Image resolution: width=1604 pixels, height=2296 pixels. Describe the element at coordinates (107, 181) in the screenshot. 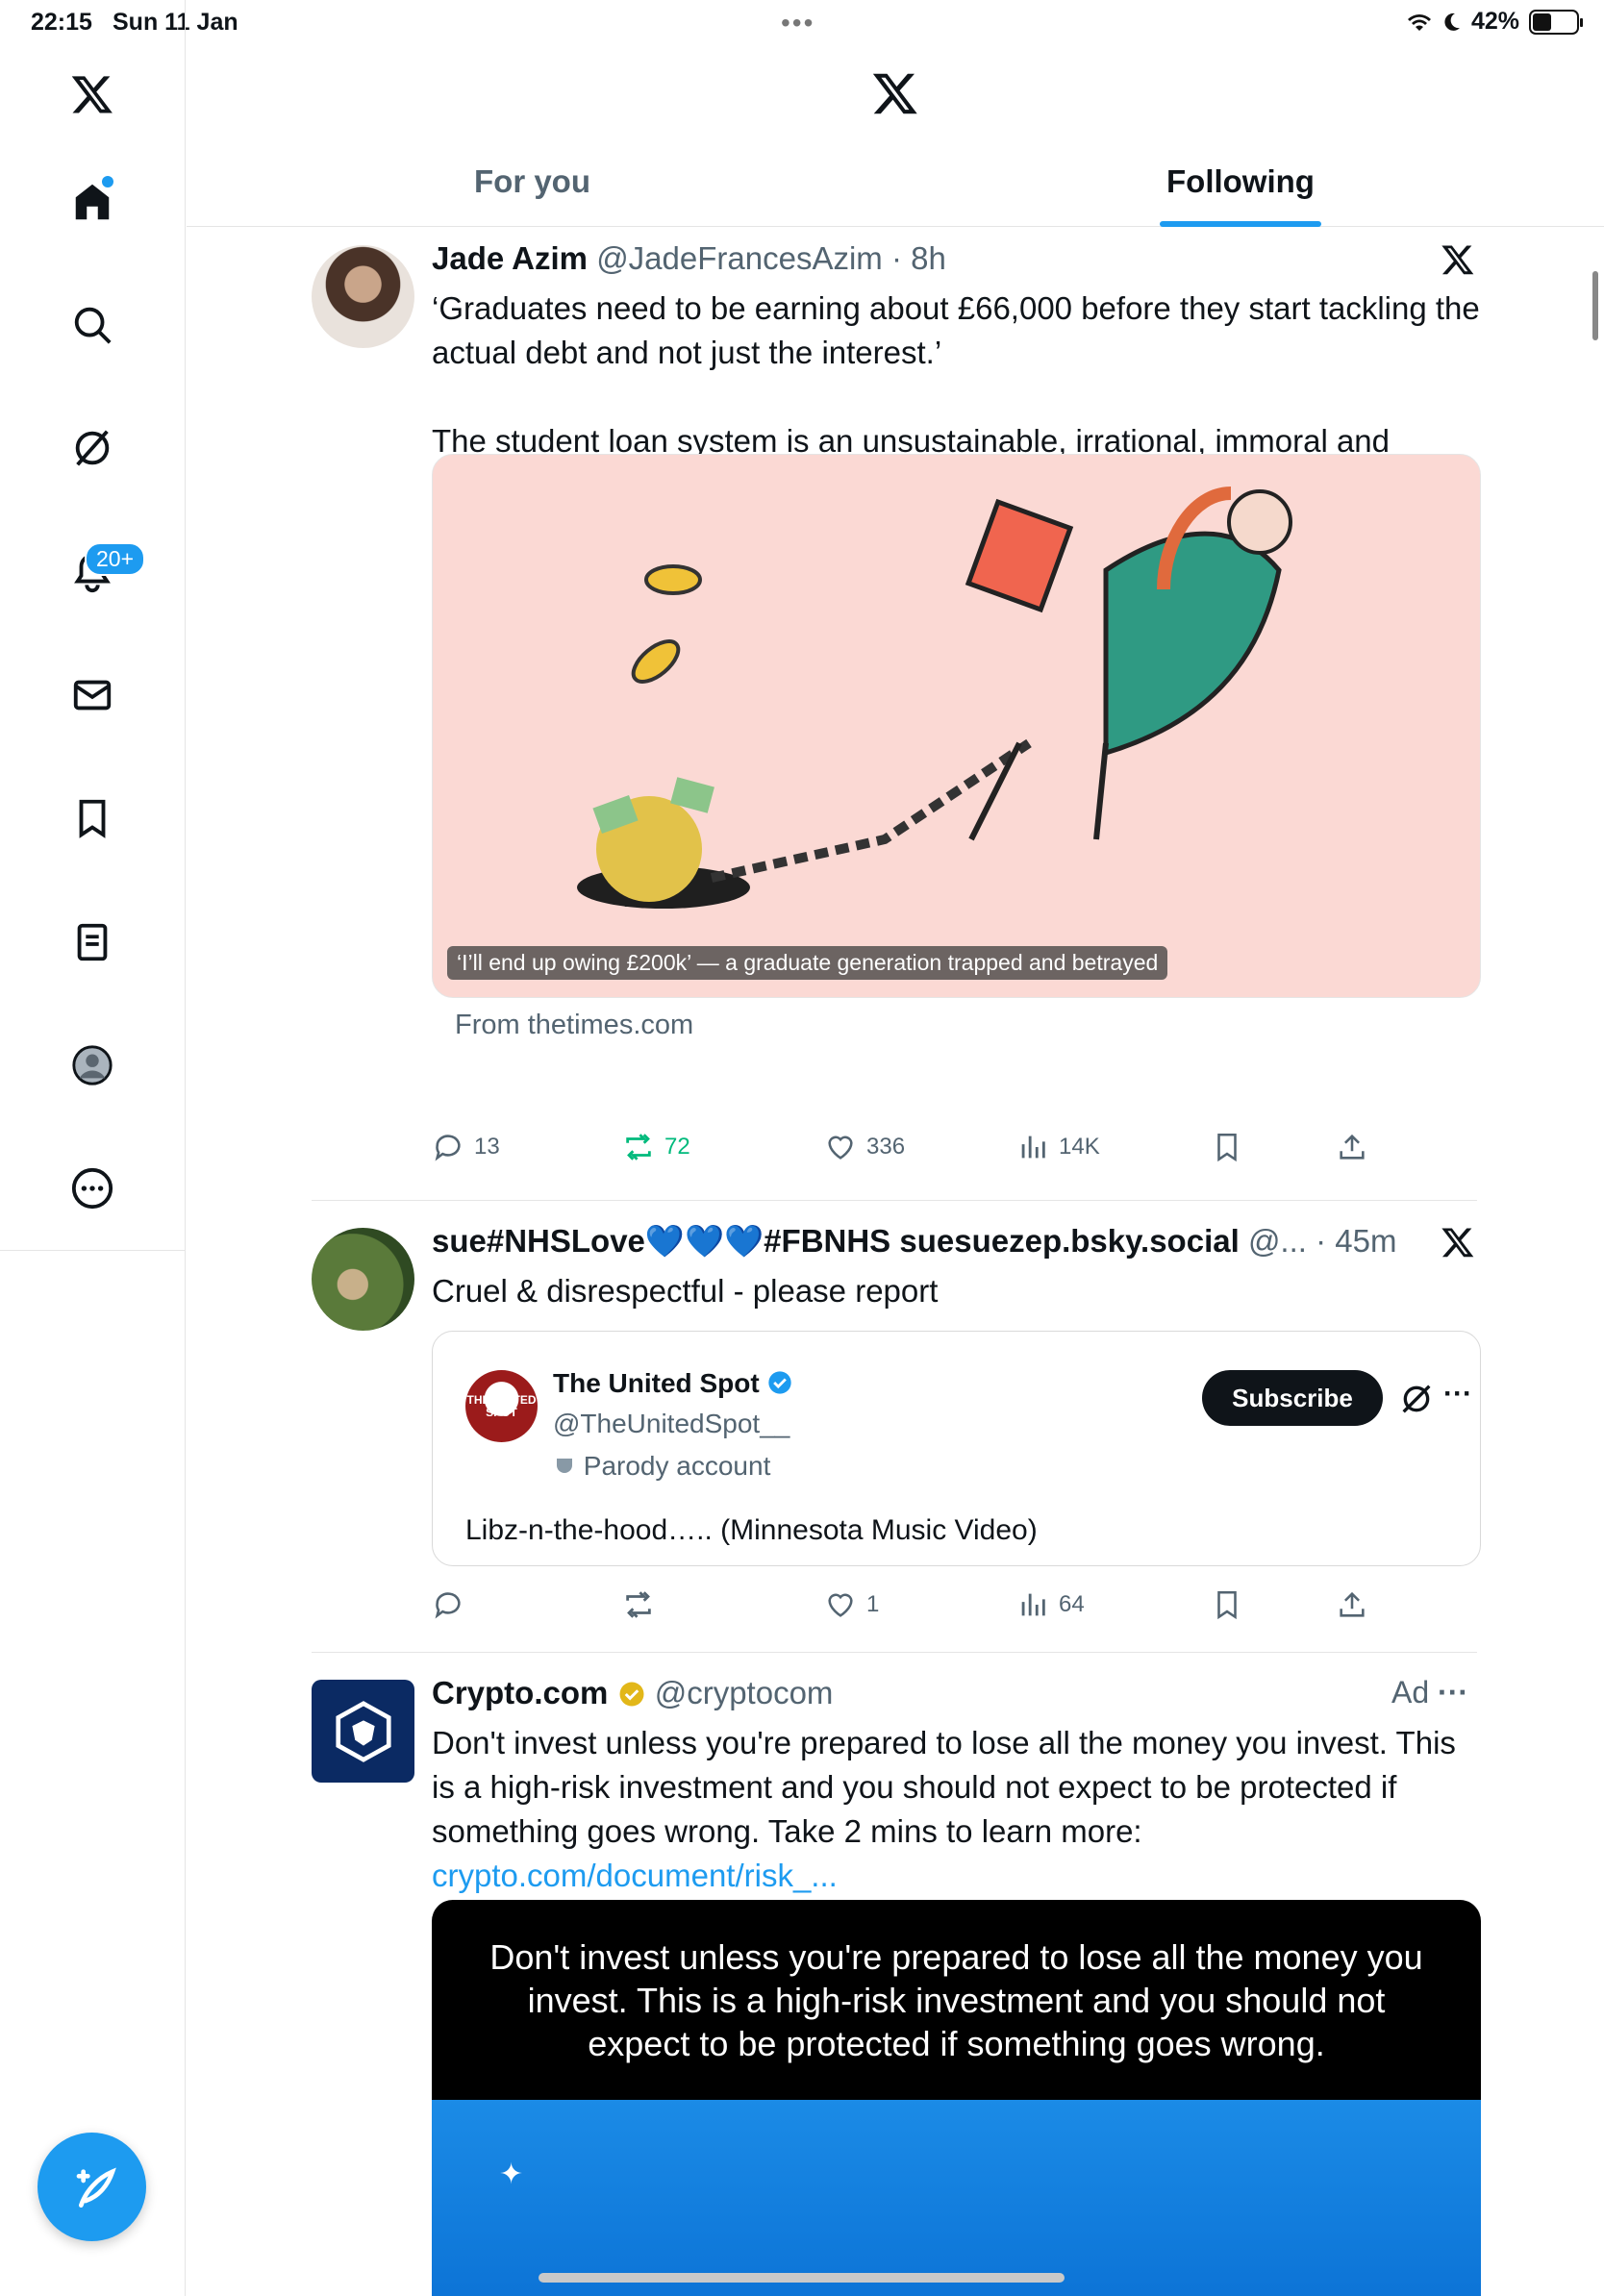

I see `home-notification-dot` at that location.